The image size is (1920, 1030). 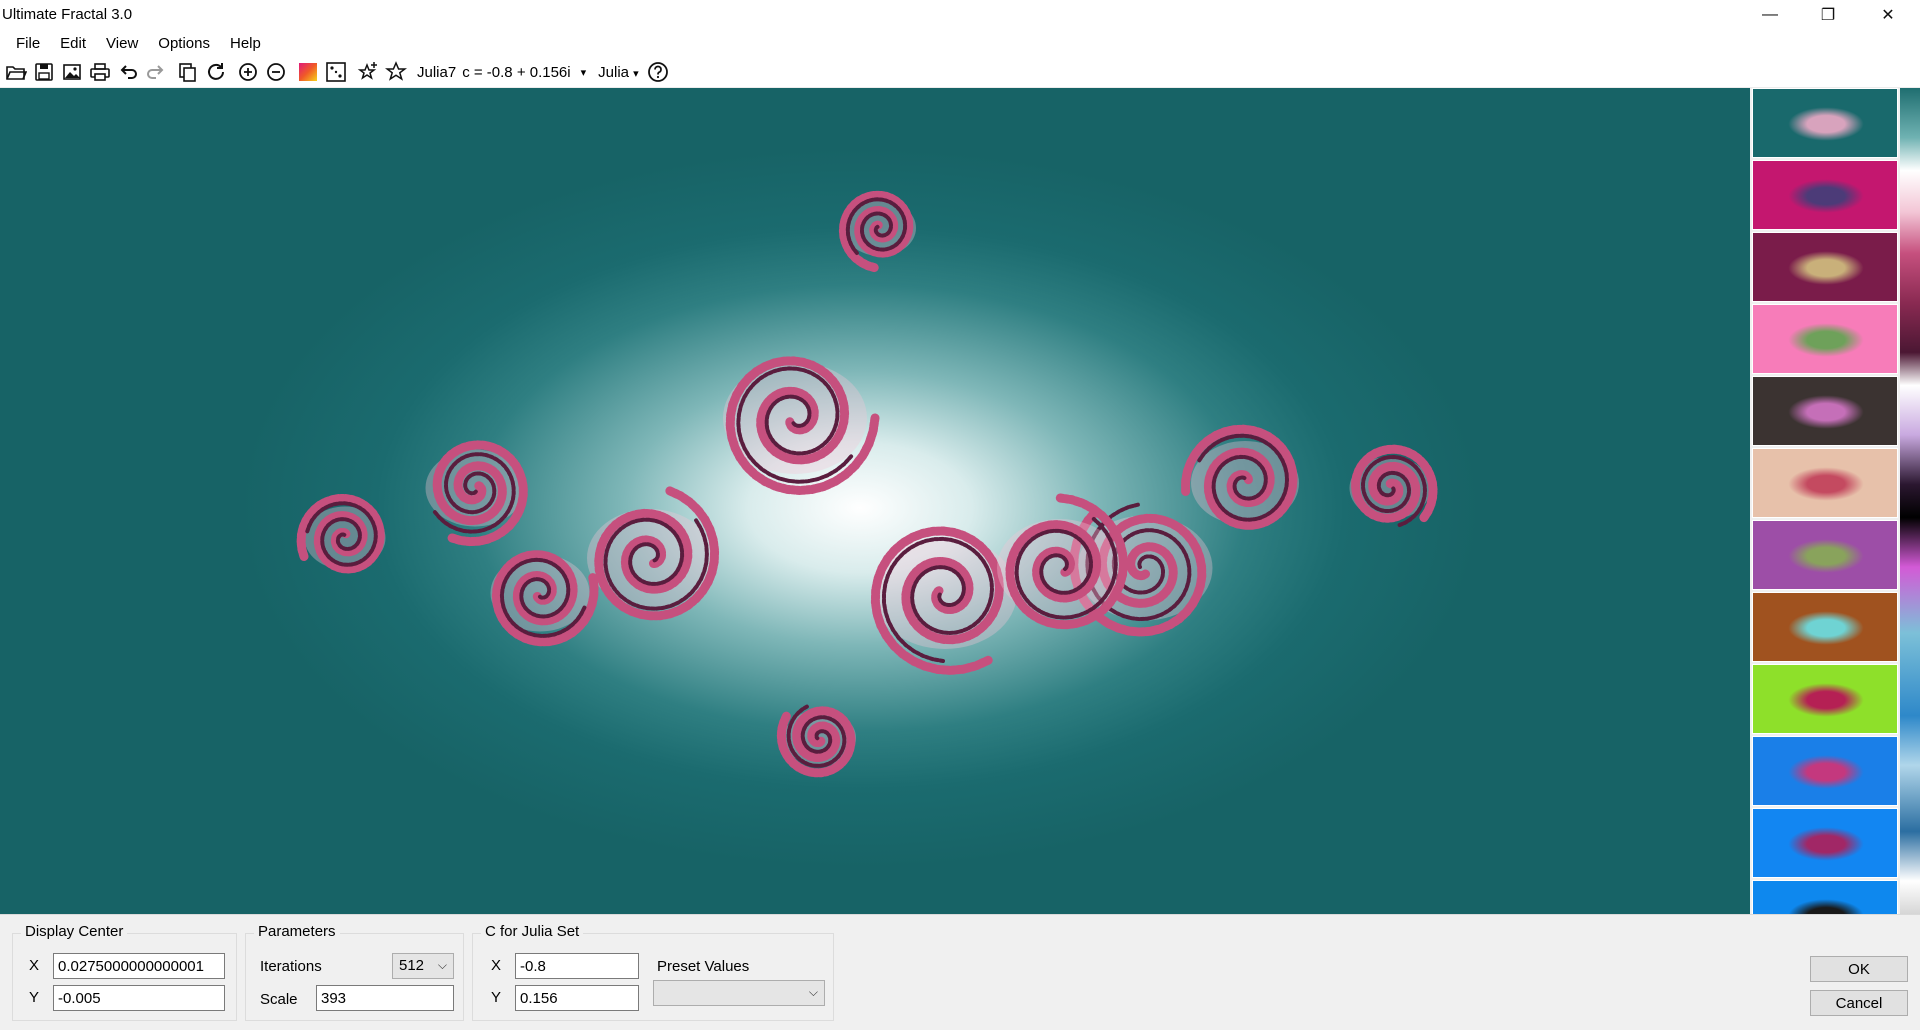 I want to click on window-title: Ultimate Fractal 3.0, so click(x=67, y=14).